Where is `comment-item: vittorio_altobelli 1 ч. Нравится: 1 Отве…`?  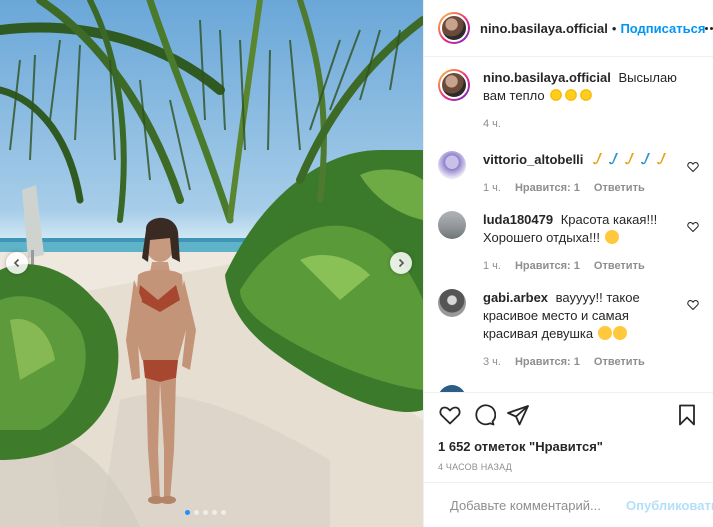 comment-item: vittorio_altobelli 1 ч. Нравится: 1 Отве… is located at coordinates (568, 174).